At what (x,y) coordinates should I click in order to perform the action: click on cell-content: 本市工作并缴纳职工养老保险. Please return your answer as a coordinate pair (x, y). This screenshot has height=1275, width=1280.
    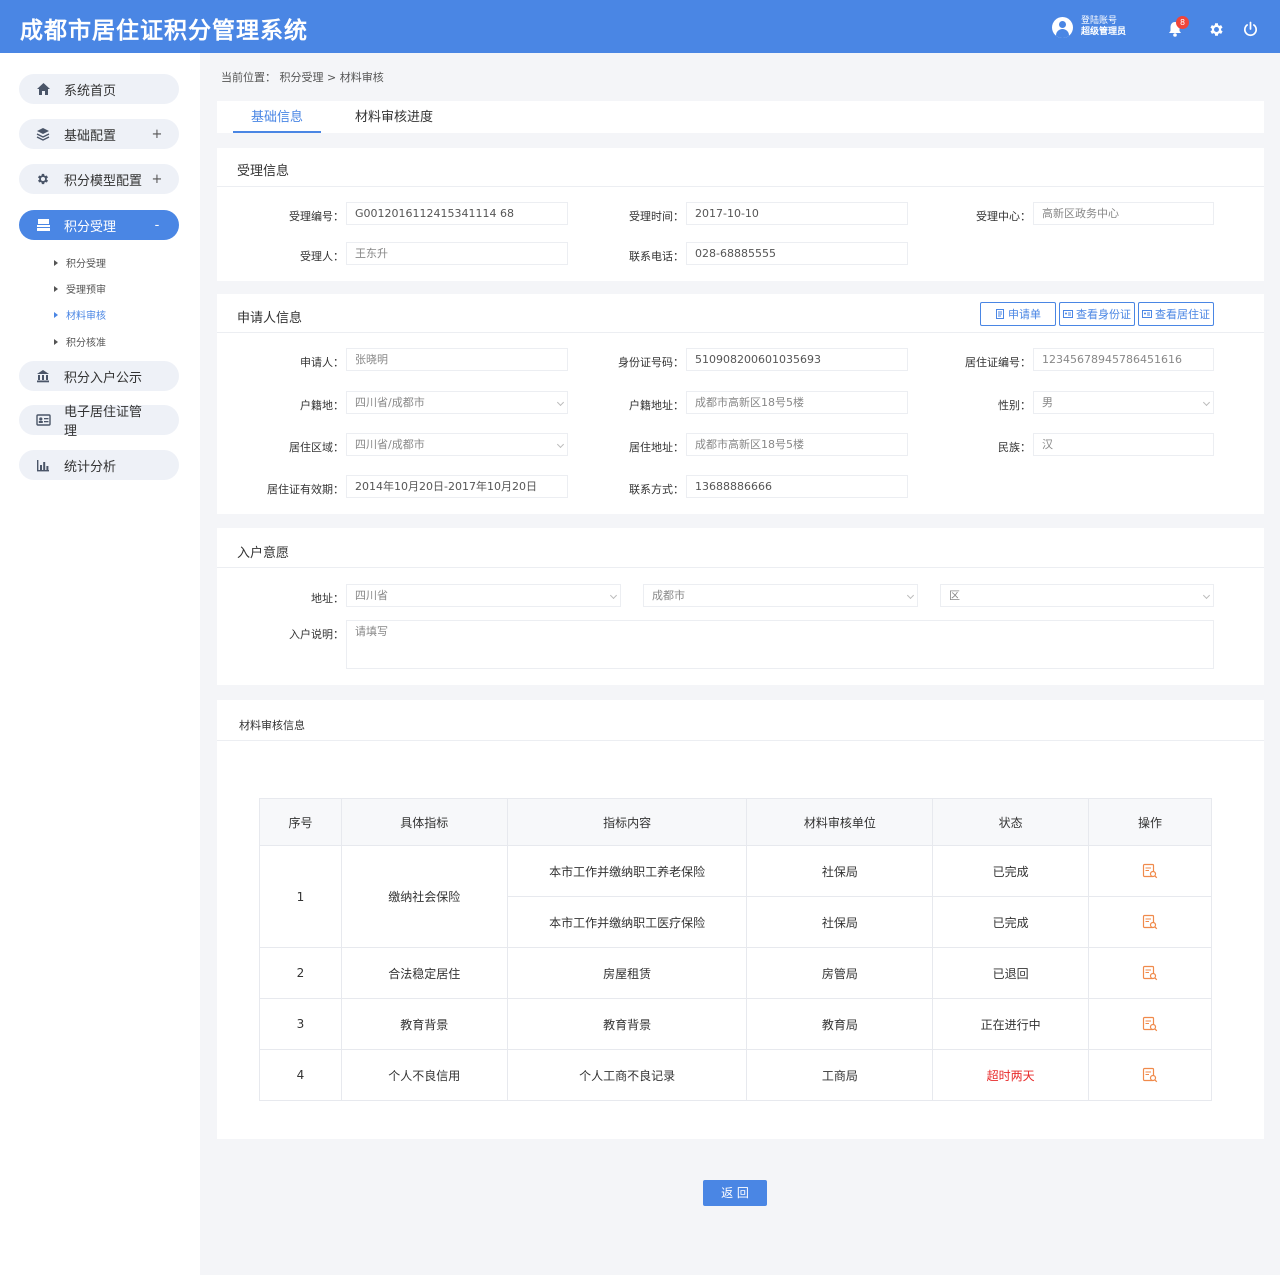
    Looking at the image, I should click on (627, 871).